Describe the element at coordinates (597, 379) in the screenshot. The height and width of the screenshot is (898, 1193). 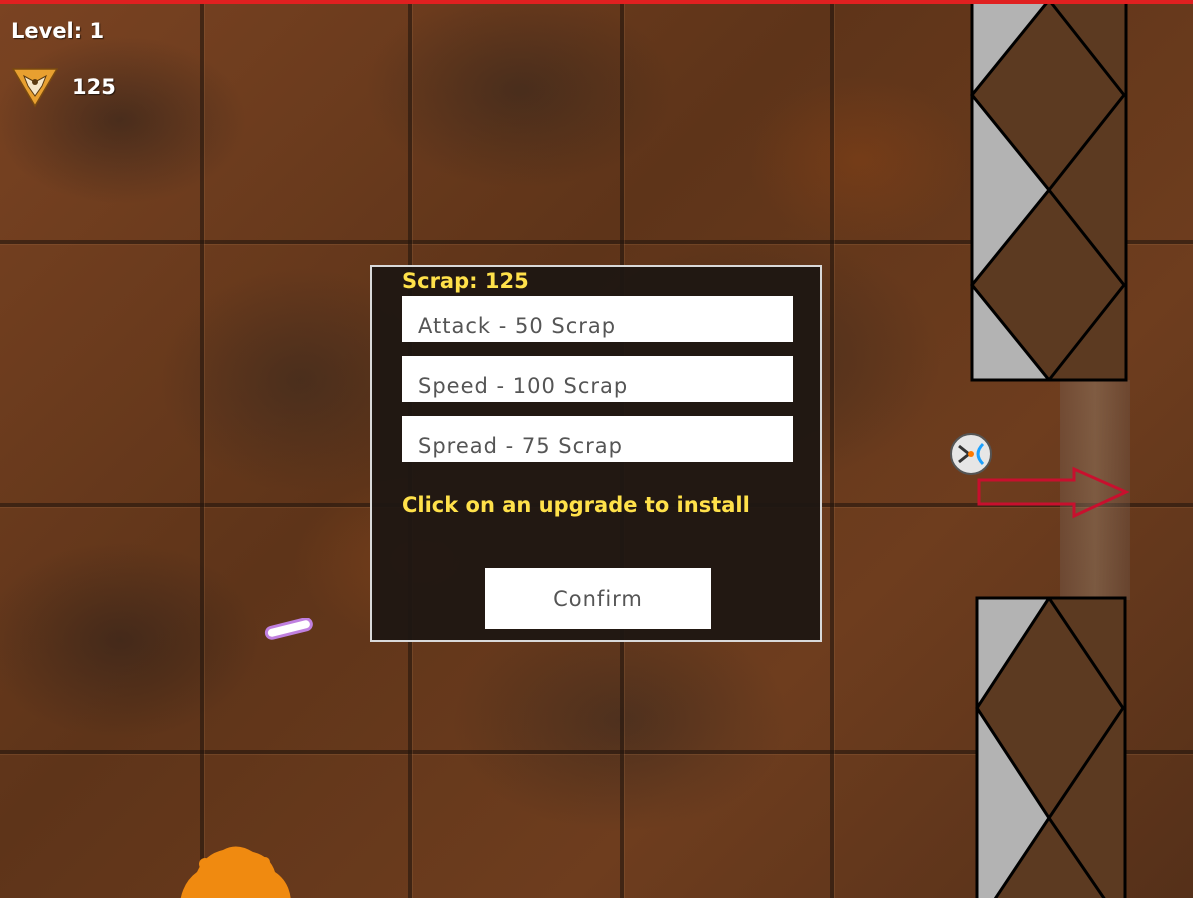
I see `upgrade-speed-button: Speed - 100 Scrap` at that location.